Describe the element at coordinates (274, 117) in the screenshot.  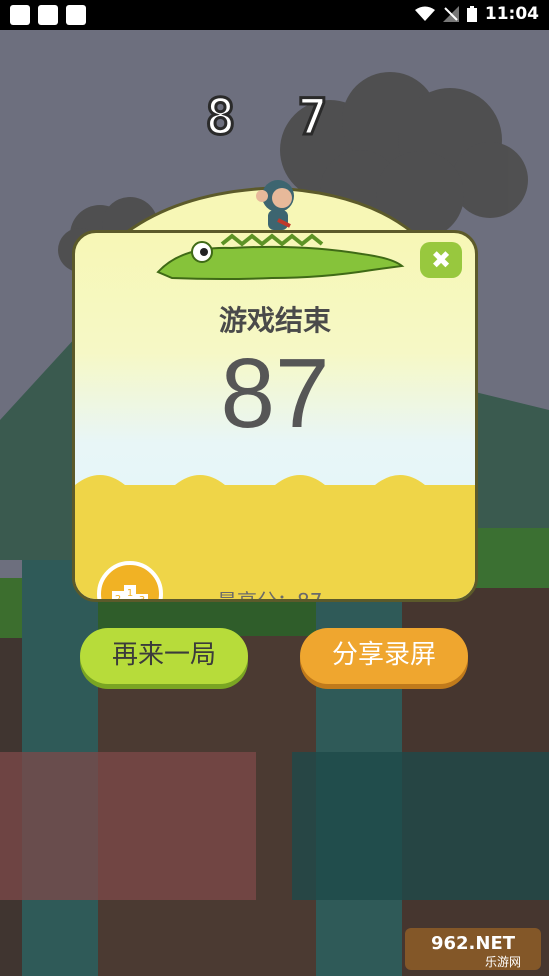
I see `hud-score: 8 7` at that location.